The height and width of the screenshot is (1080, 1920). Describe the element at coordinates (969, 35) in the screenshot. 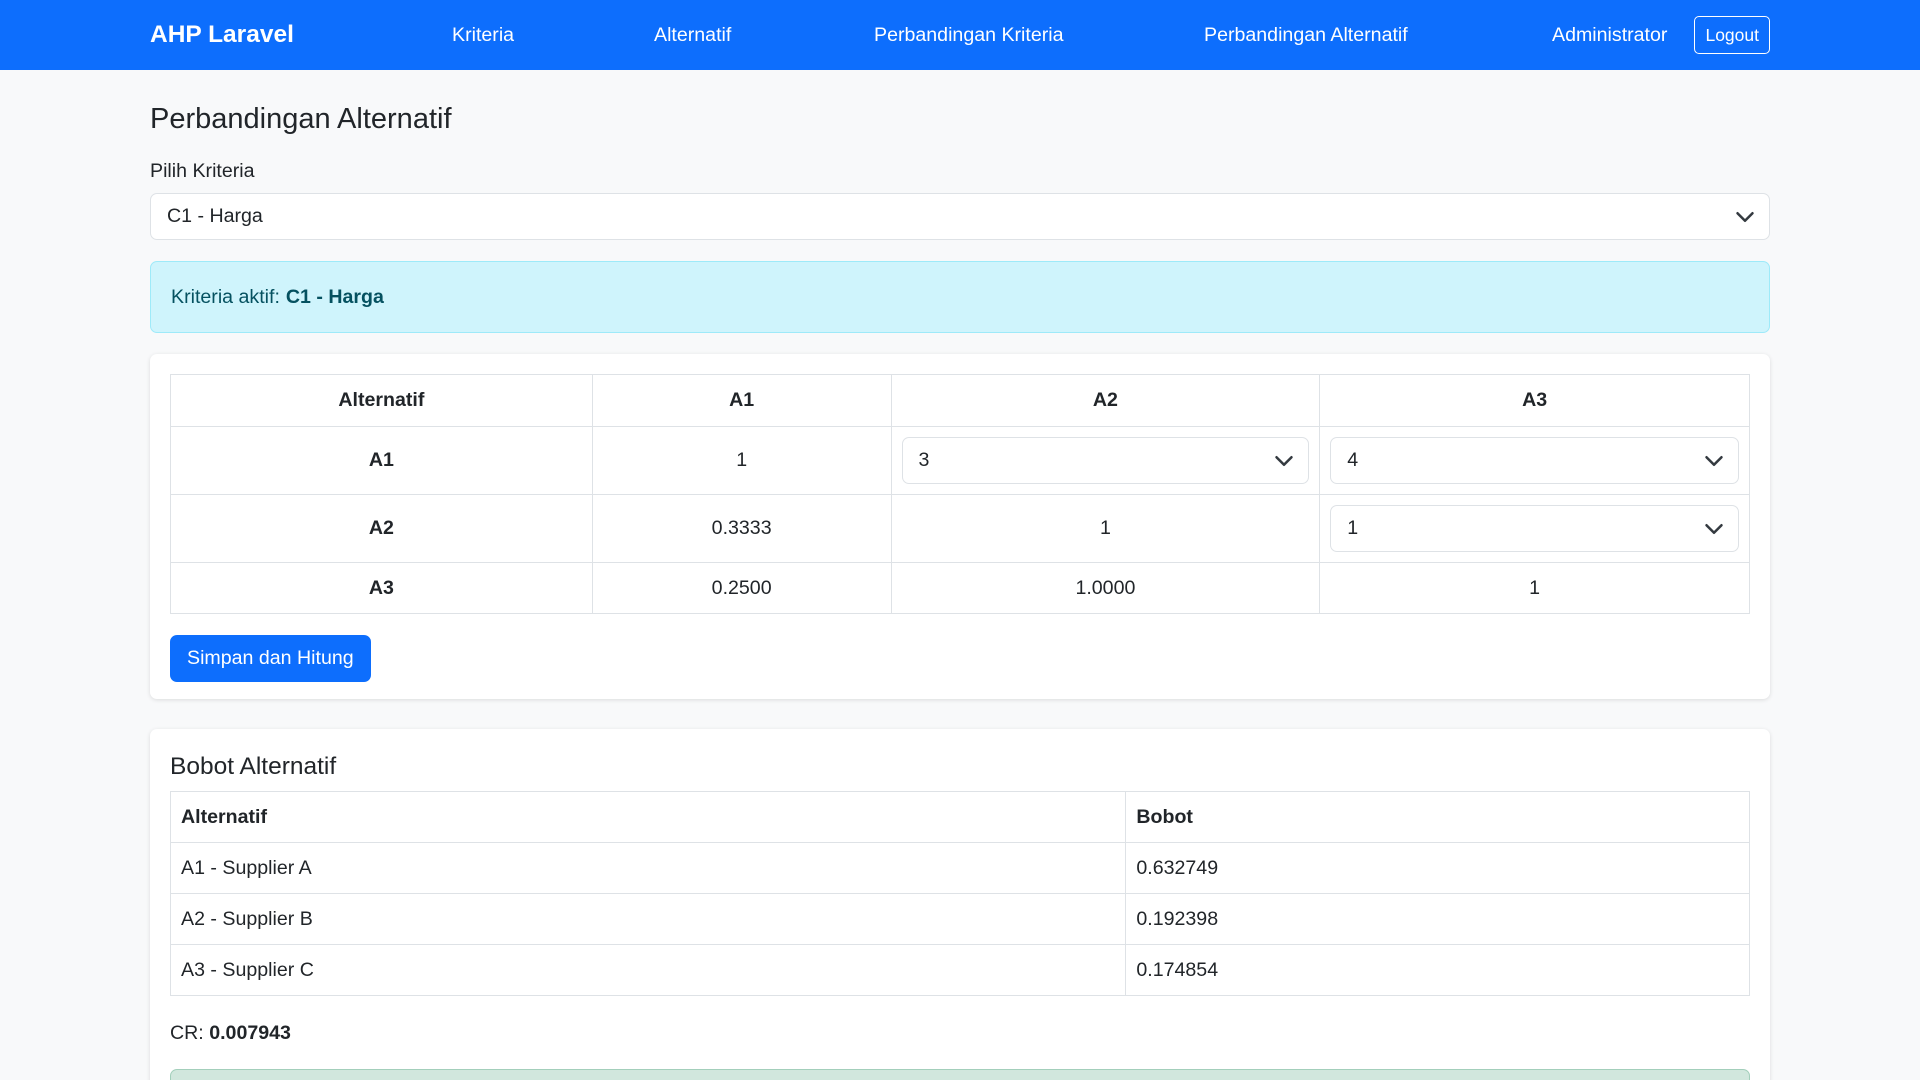

I see `nav-link-perbandingan-kriteria: Perbandingan Kriteria` at that location.